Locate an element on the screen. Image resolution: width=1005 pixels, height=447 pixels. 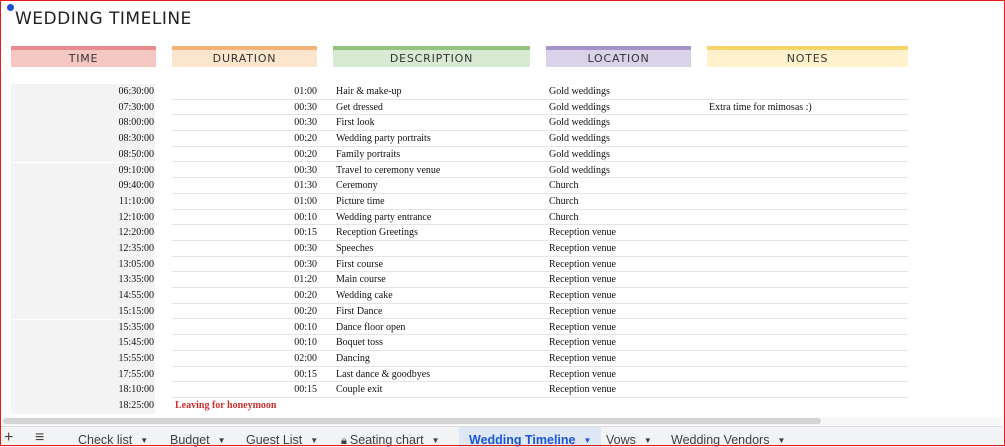
description-cell: Family portraits is located at coordinates (436, 155).